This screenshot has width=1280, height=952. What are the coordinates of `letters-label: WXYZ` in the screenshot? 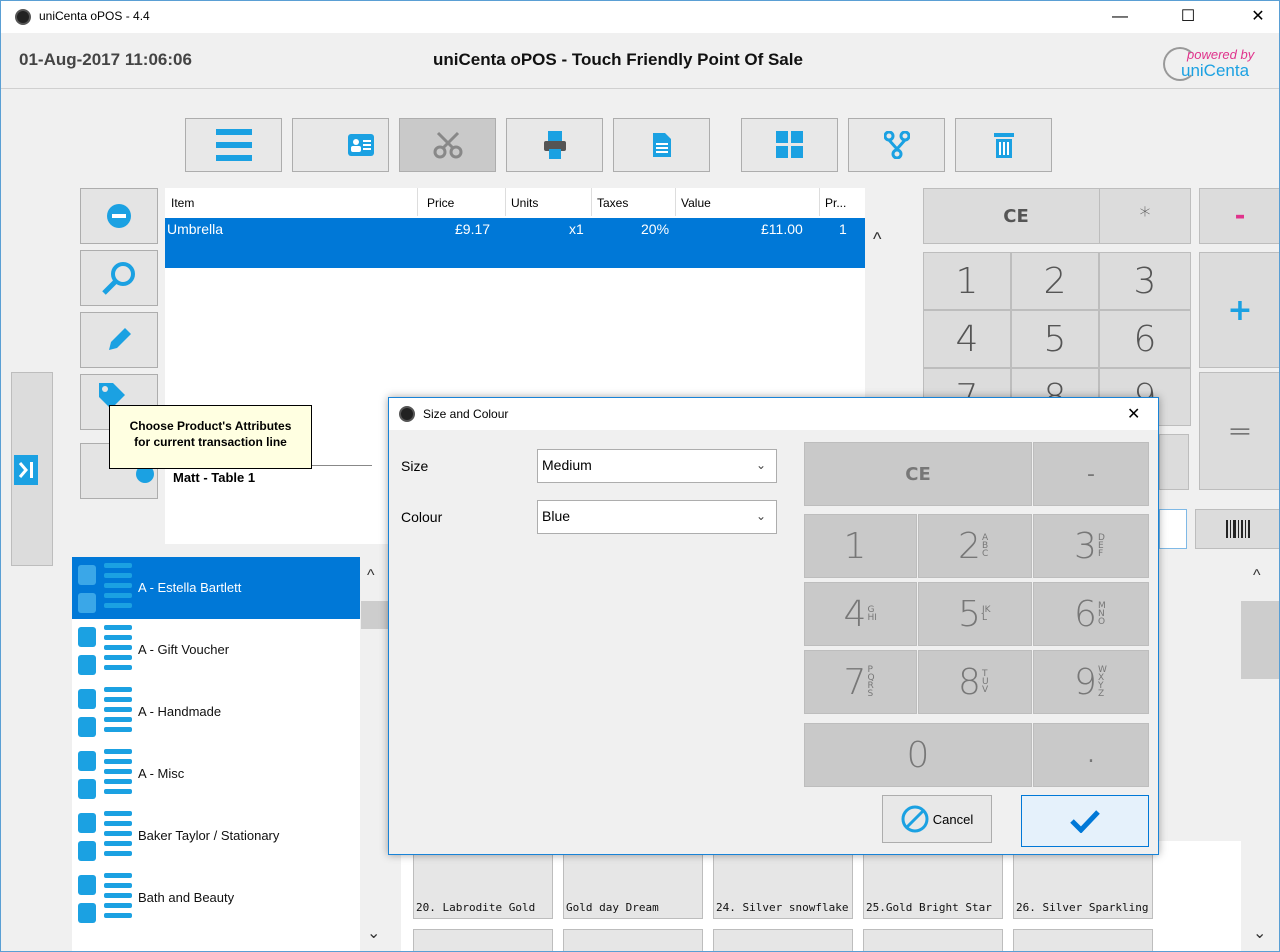 It's located at (1102, 682).